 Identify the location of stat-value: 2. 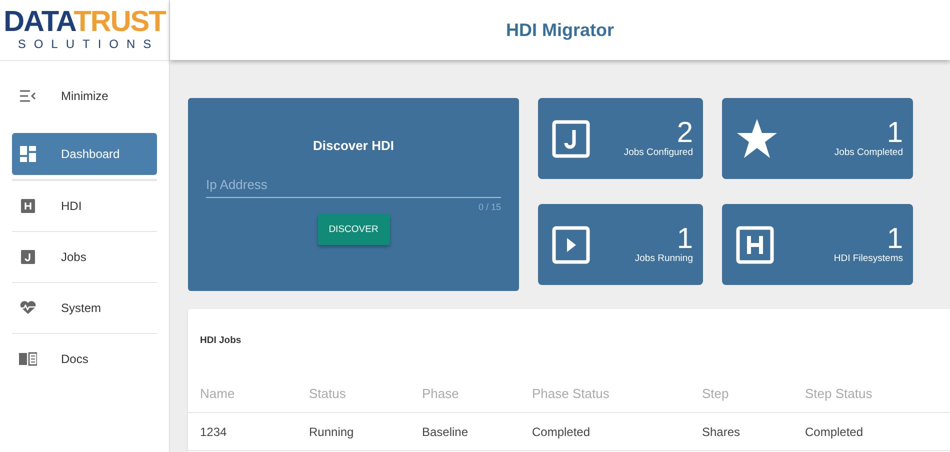
(684, 133).